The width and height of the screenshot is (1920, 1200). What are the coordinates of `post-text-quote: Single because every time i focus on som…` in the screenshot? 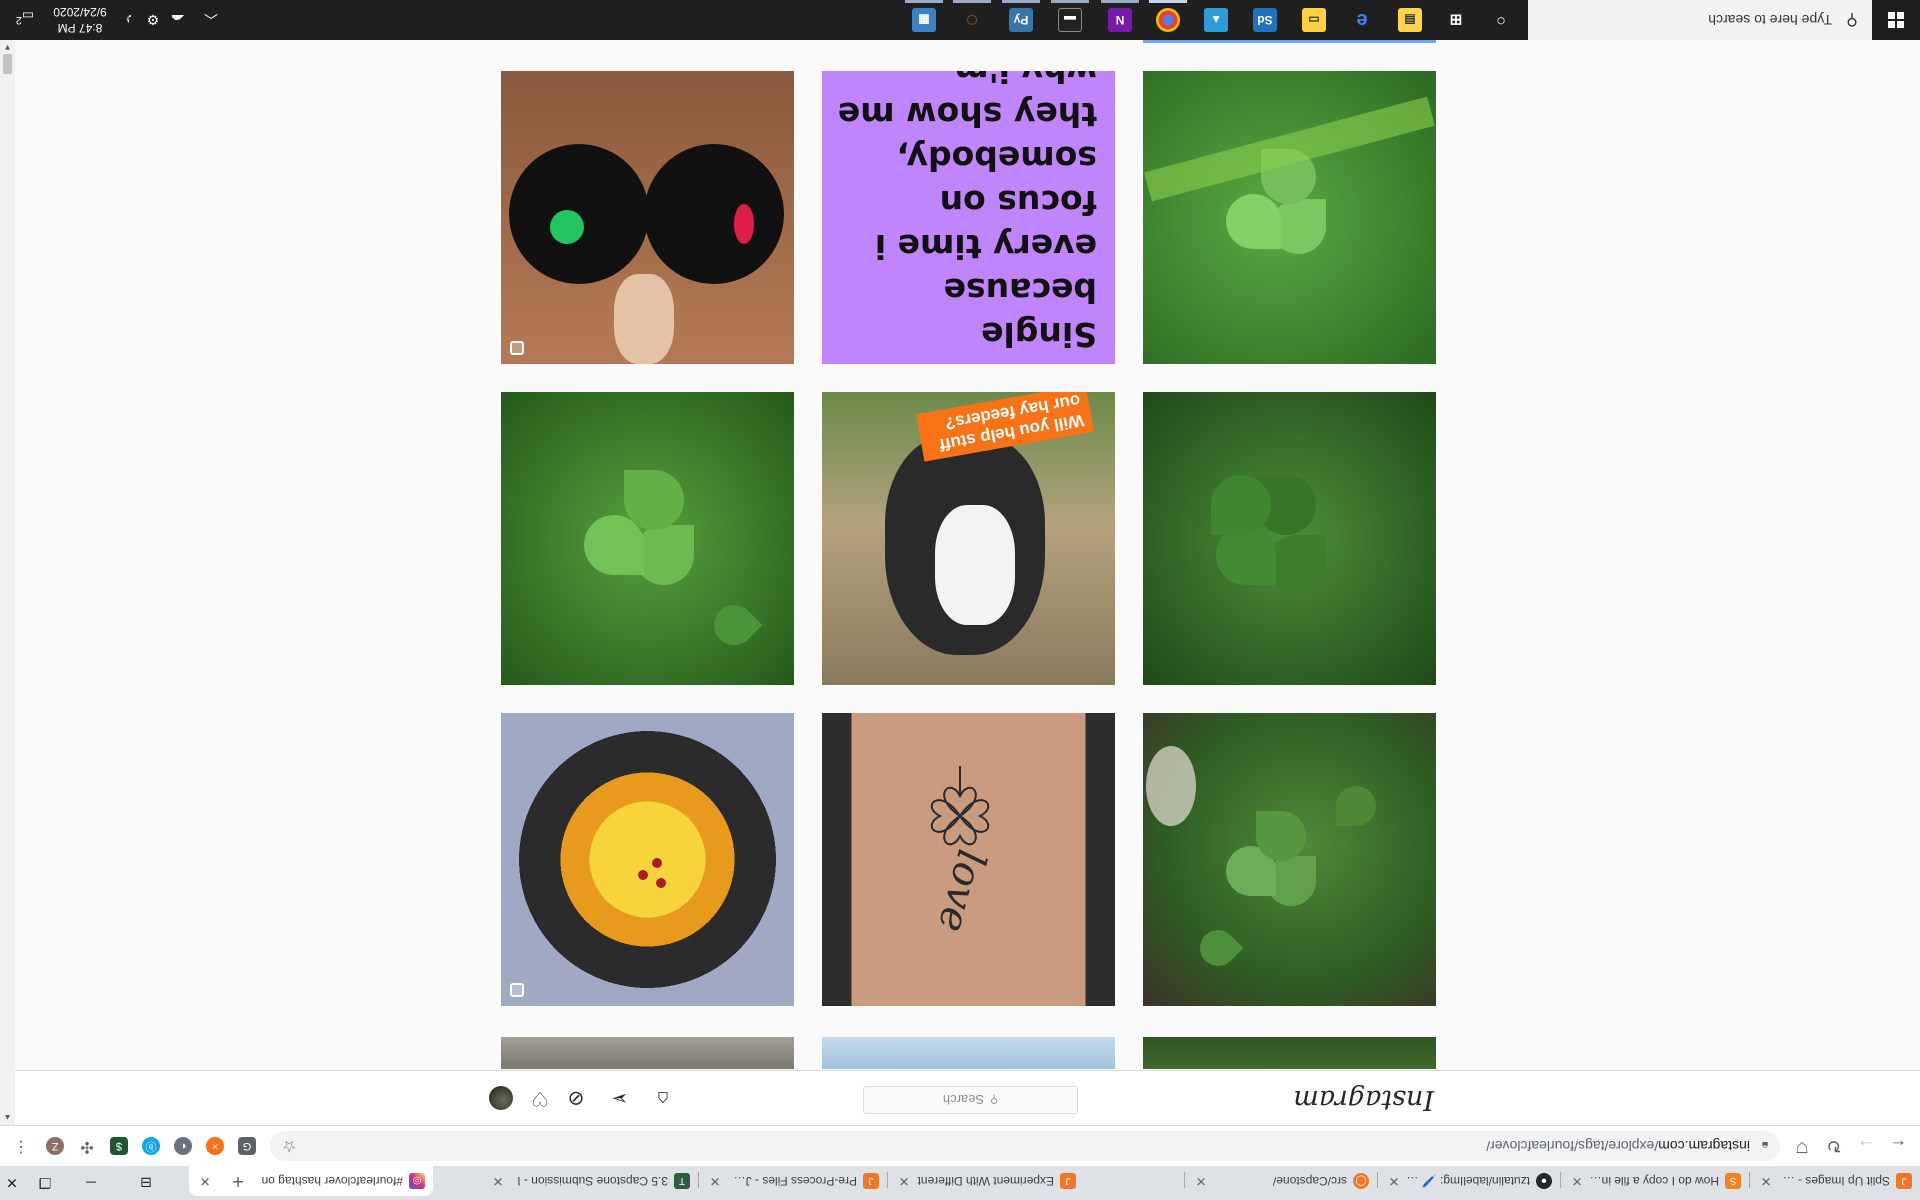 It's located at (968, 217).